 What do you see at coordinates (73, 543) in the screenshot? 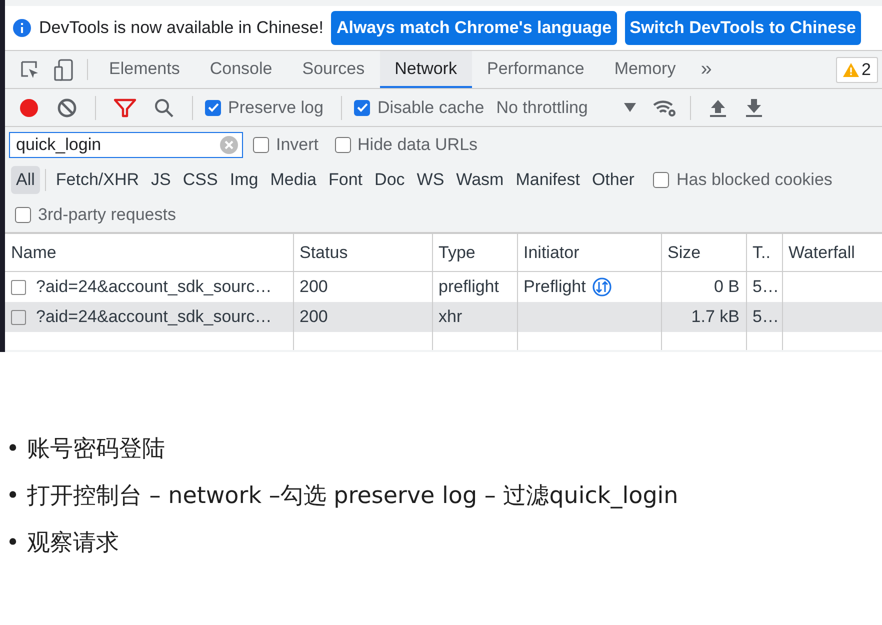
I see `bullet-text: 观察请求` at bounding box center [73, 543].